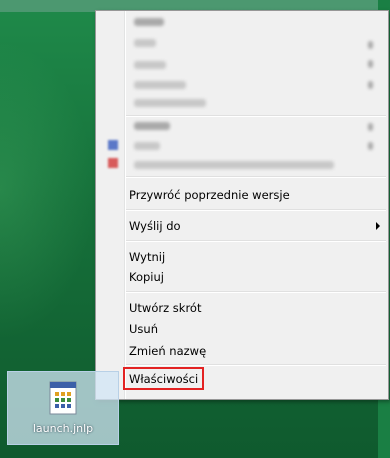  Describe the element at coordinates (147, 257) in the screenshot. I see `menu-item-label: Wytnij` at that location.